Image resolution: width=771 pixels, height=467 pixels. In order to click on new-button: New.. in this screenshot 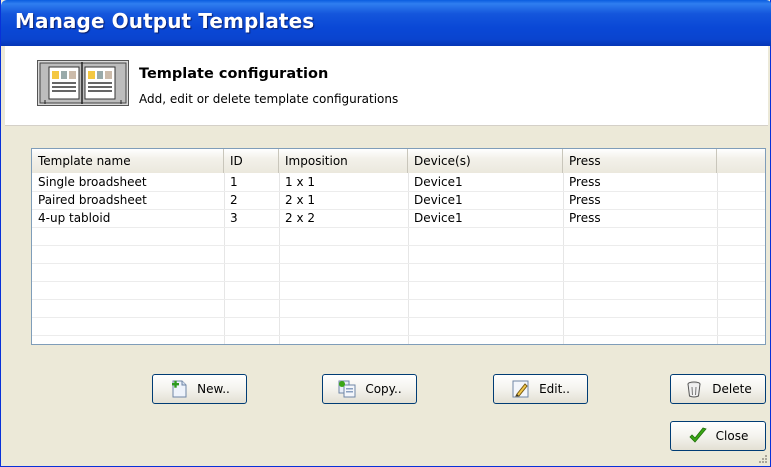, I will do `click(199, 389)`.